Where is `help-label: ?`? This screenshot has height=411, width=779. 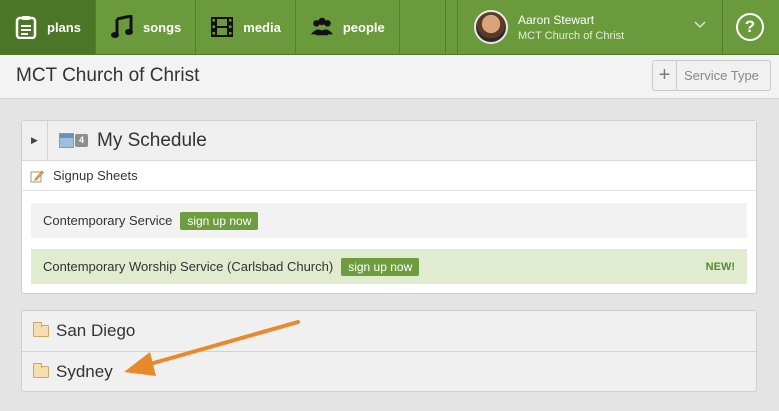 help-label: ? is located at coordinates (750, 26).